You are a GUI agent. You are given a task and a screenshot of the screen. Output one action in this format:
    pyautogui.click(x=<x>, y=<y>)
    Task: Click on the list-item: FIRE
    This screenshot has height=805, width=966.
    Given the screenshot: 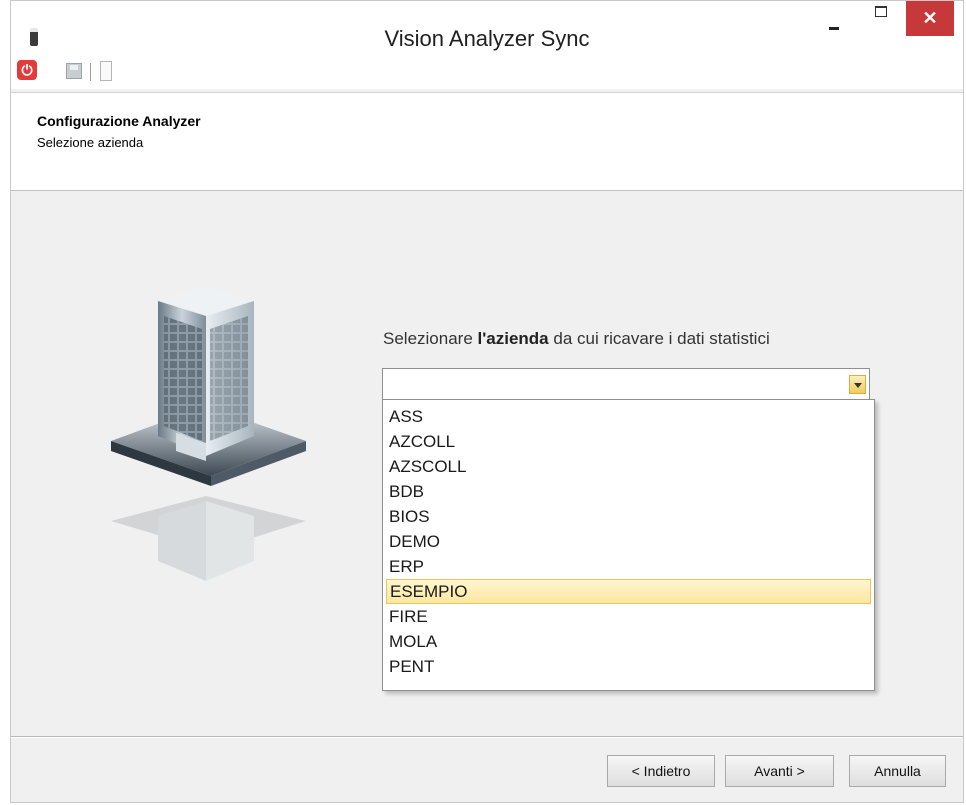 What is the action you would take?
    pyautogui.click(x=628, y=616)
    